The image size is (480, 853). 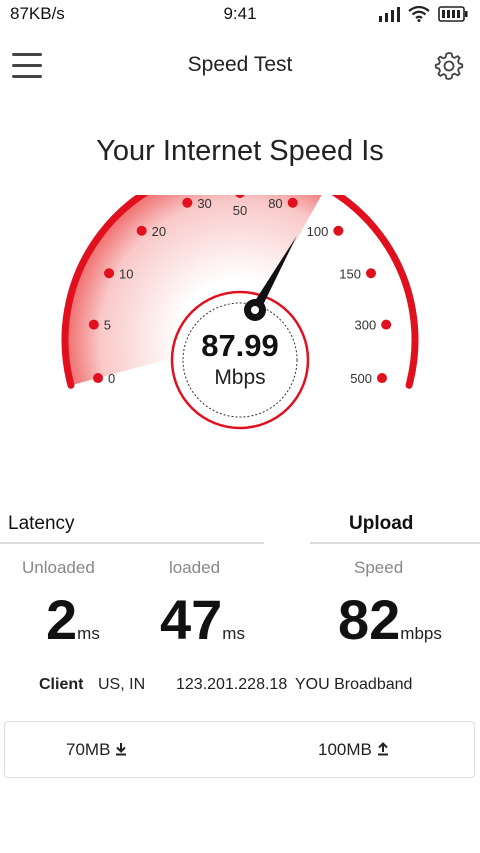 I want to click on loaded-unit: ms, so click(x=233, y=633).